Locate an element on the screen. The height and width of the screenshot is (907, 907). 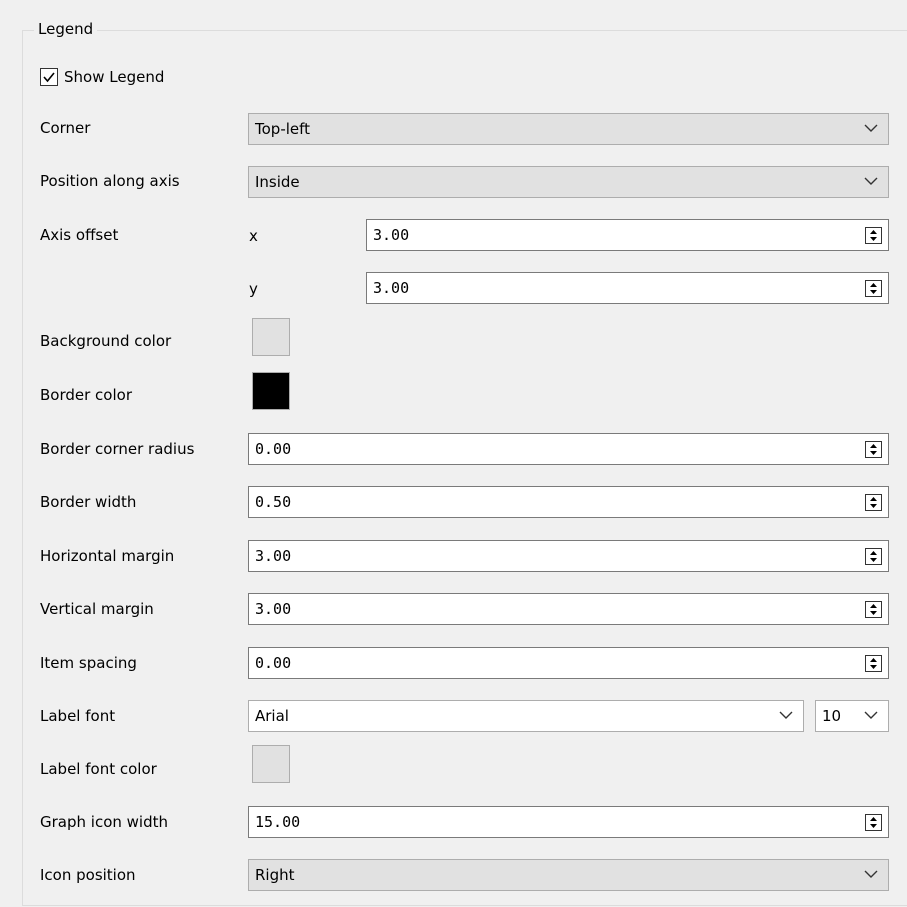
show-legend-checkbox is located at coordinates (49, 77).